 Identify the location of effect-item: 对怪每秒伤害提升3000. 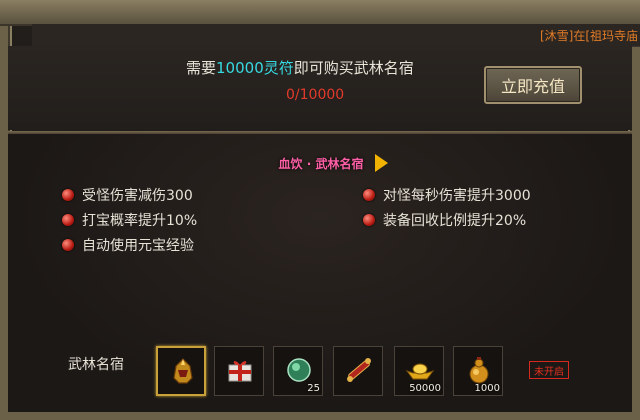
(447, 195).